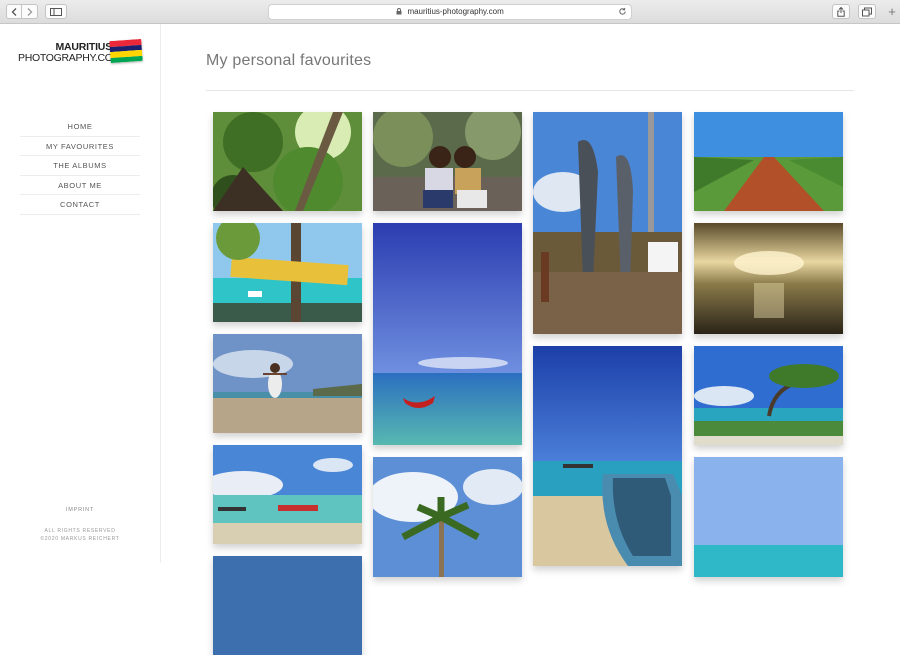 This screenshot has height=655, width=900. I want to click on lock-icon, so click(399, 11).